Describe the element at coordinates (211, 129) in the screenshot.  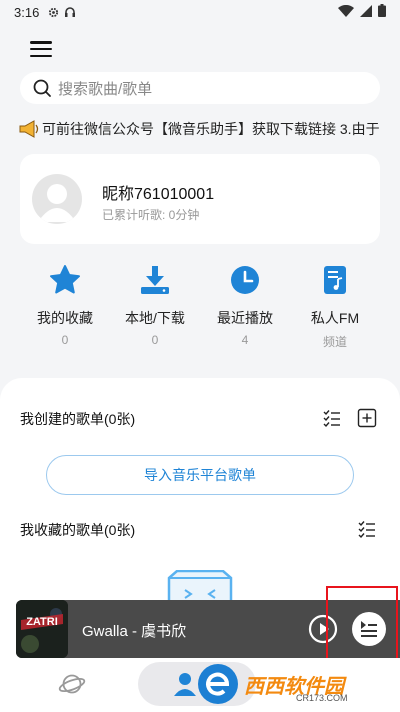
I see `notice-text: 可前往微信公众号【微音乐助手】获取下载链接 3.由于` at that location.